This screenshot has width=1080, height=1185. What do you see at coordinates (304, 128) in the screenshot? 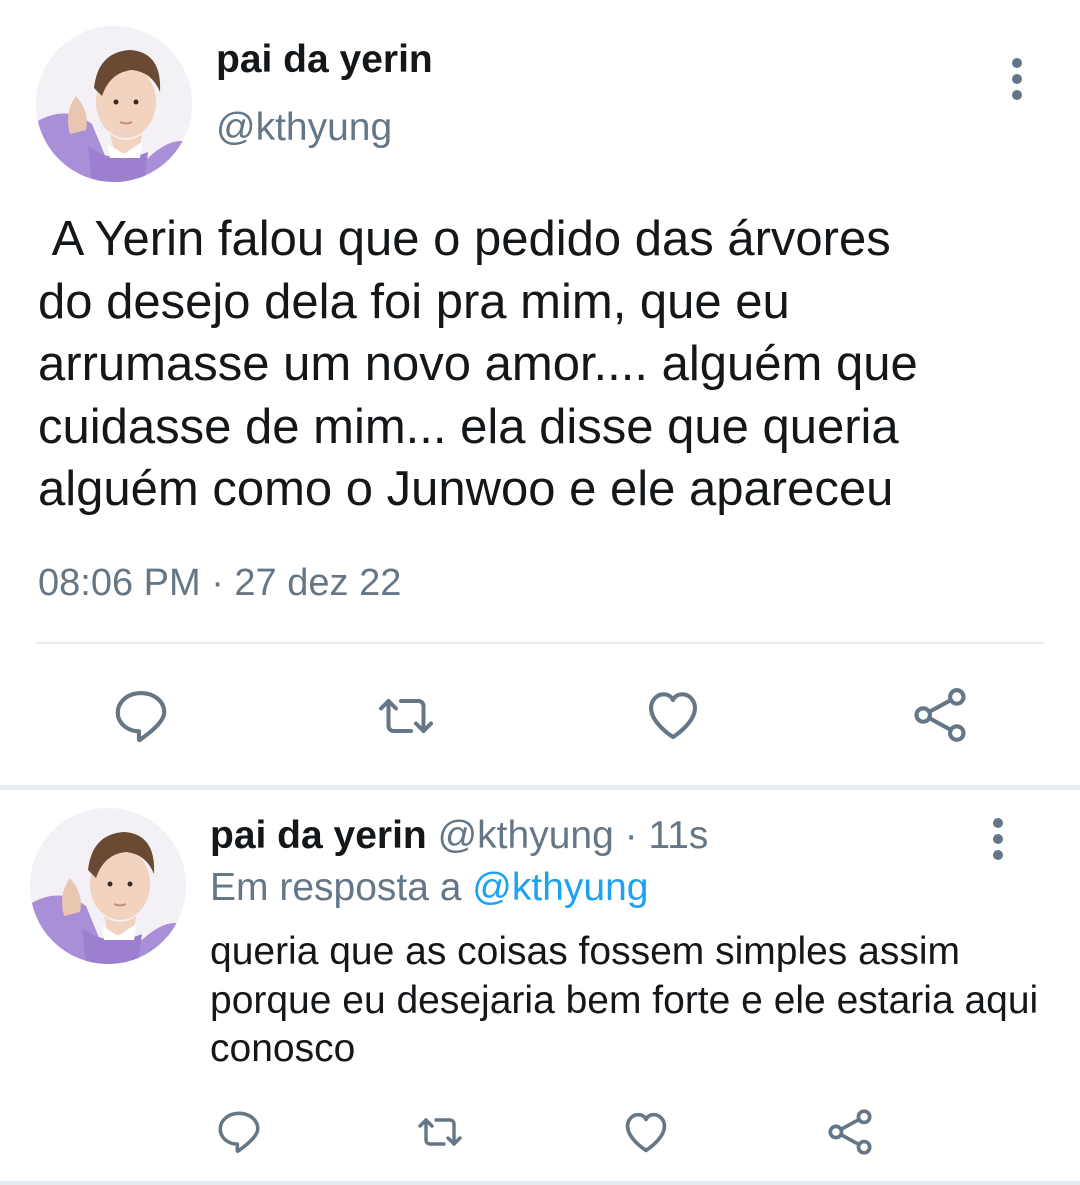
I see `user-handle: @kthyung` at bounding box center [304, 128].